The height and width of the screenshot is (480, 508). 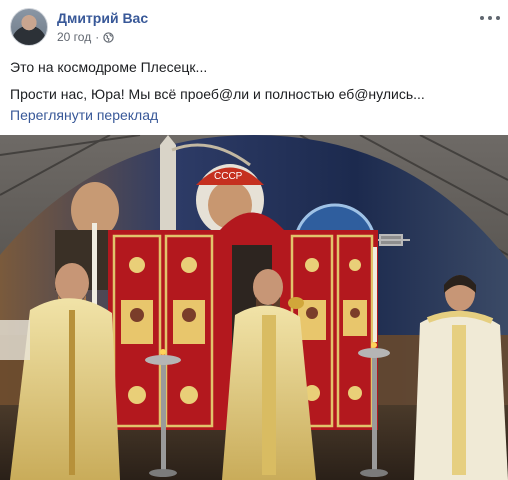 What do you see at coordinates (102, 18) in the screenshot?
I see `author-name: Дмитрий Вас` at bounding box center [102, 18].